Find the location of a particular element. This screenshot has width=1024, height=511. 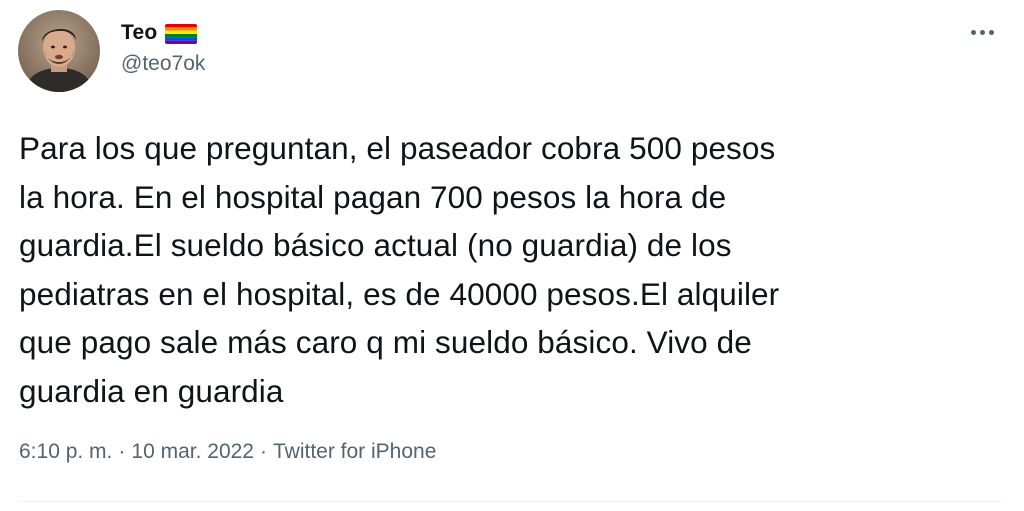

tweet-source: Twitter for iPhone is located at coordinates (354, 452).